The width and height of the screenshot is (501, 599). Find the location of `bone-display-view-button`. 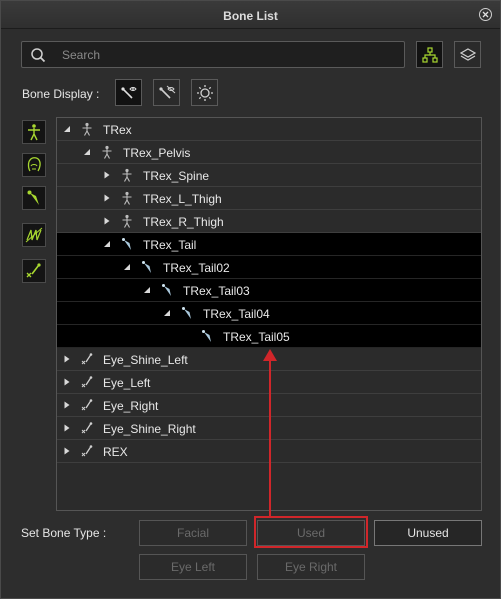

bone-display-view-button is located at coordinates (128, 92).